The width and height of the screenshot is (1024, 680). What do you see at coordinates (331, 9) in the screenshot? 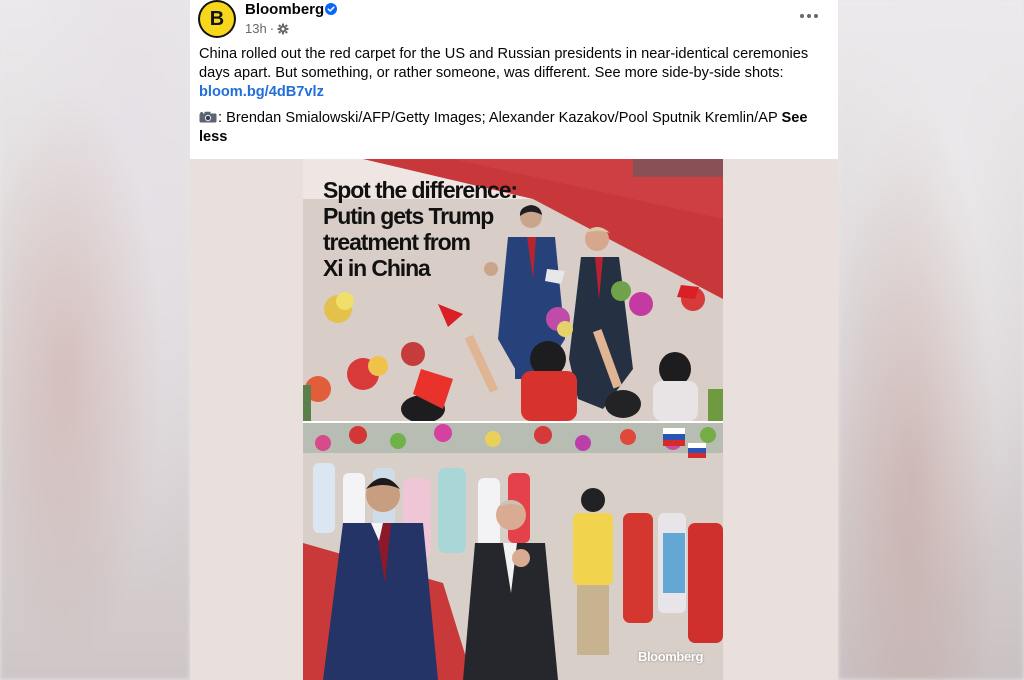
I see `verified-badge-icon` at bounding box center [331, 9].